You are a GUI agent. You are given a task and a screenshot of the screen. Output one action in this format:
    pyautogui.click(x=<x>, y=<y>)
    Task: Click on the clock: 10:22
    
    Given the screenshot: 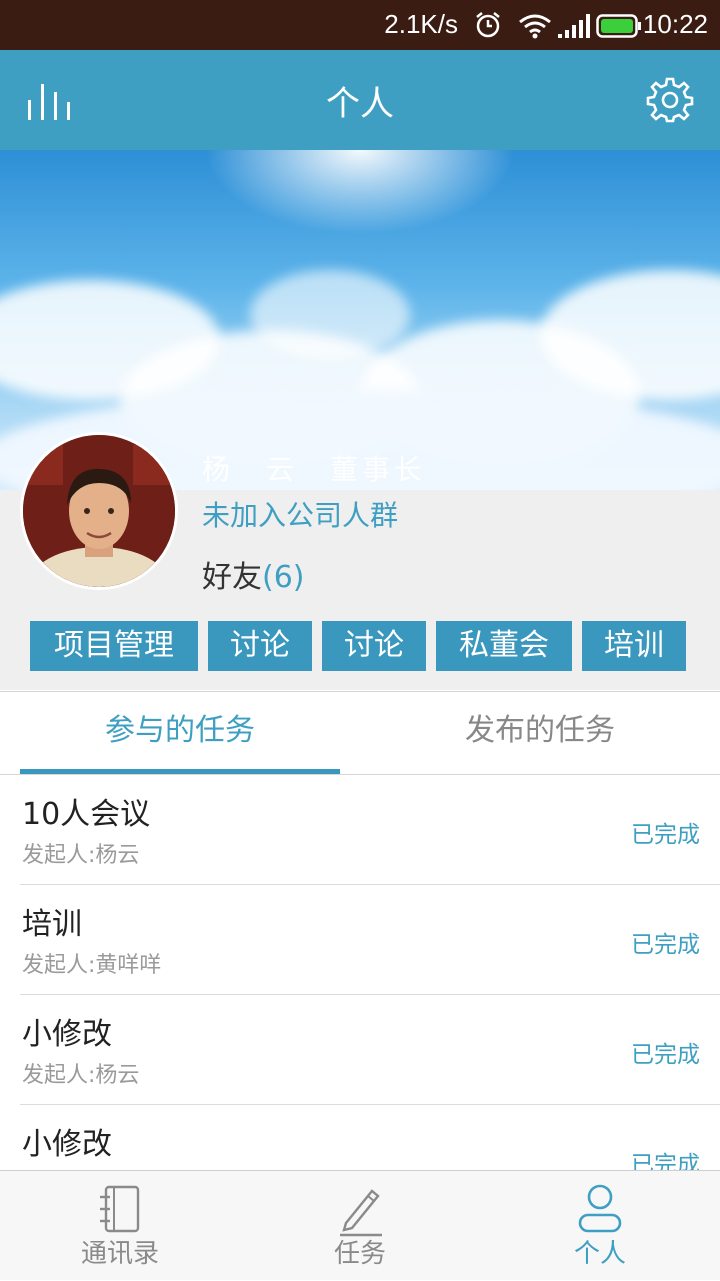 What is the action you would take?
    pyautogui.click(x=675, y=24)
    